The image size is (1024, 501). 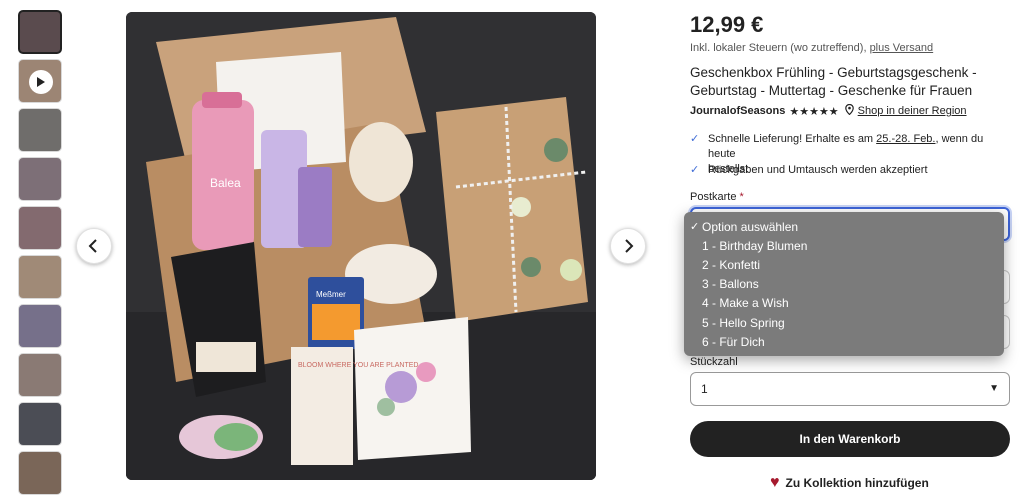 I want to click on dropdown-option: 5 - Hello Spring, so click(x=844, y=322).